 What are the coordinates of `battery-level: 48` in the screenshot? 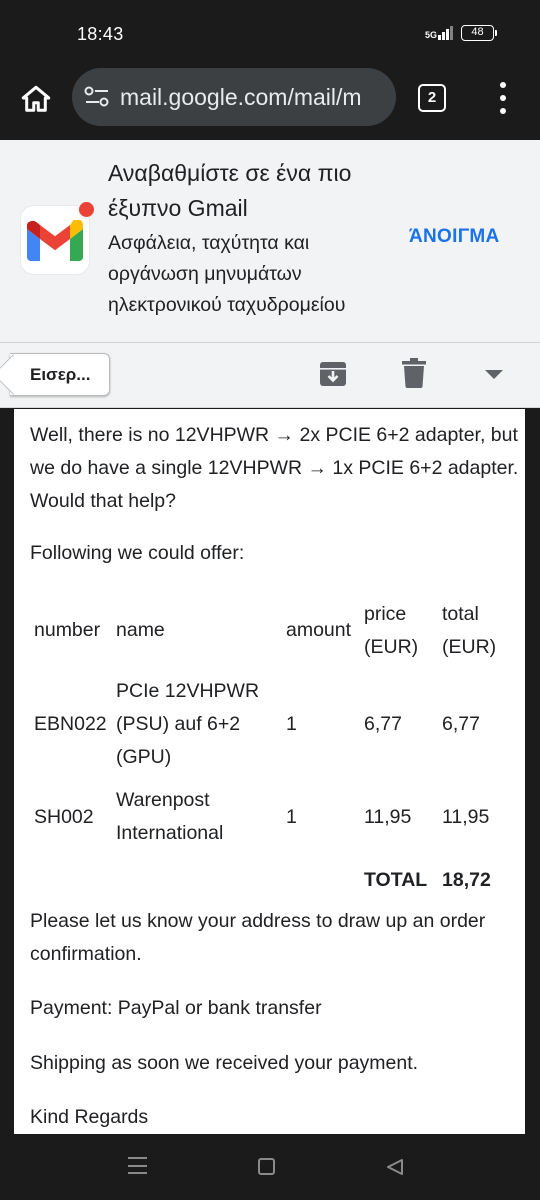 It's located at (477, 32).